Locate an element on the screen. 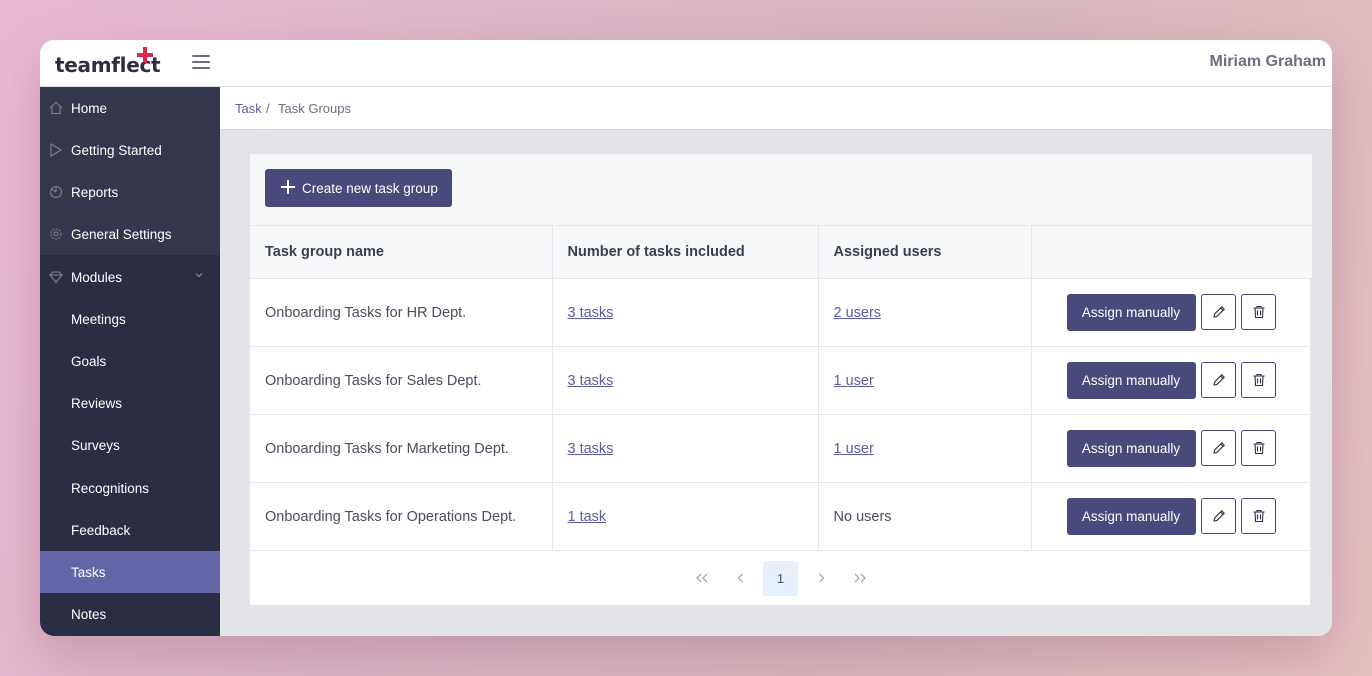 Image resolution: width=1372 pixels, height=676 pixels. sidebar-item-goals: Goals is located at coordinates (130, 361).